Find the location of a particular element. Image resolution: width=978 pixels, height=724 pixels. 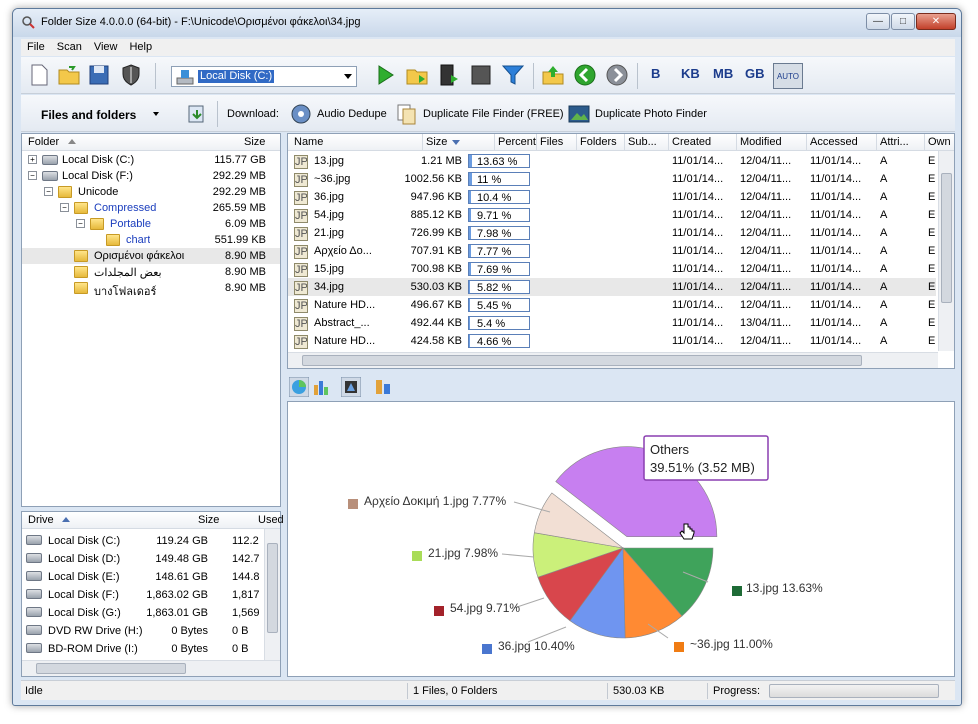

menu-view: View is located at coordinates (106, 47).